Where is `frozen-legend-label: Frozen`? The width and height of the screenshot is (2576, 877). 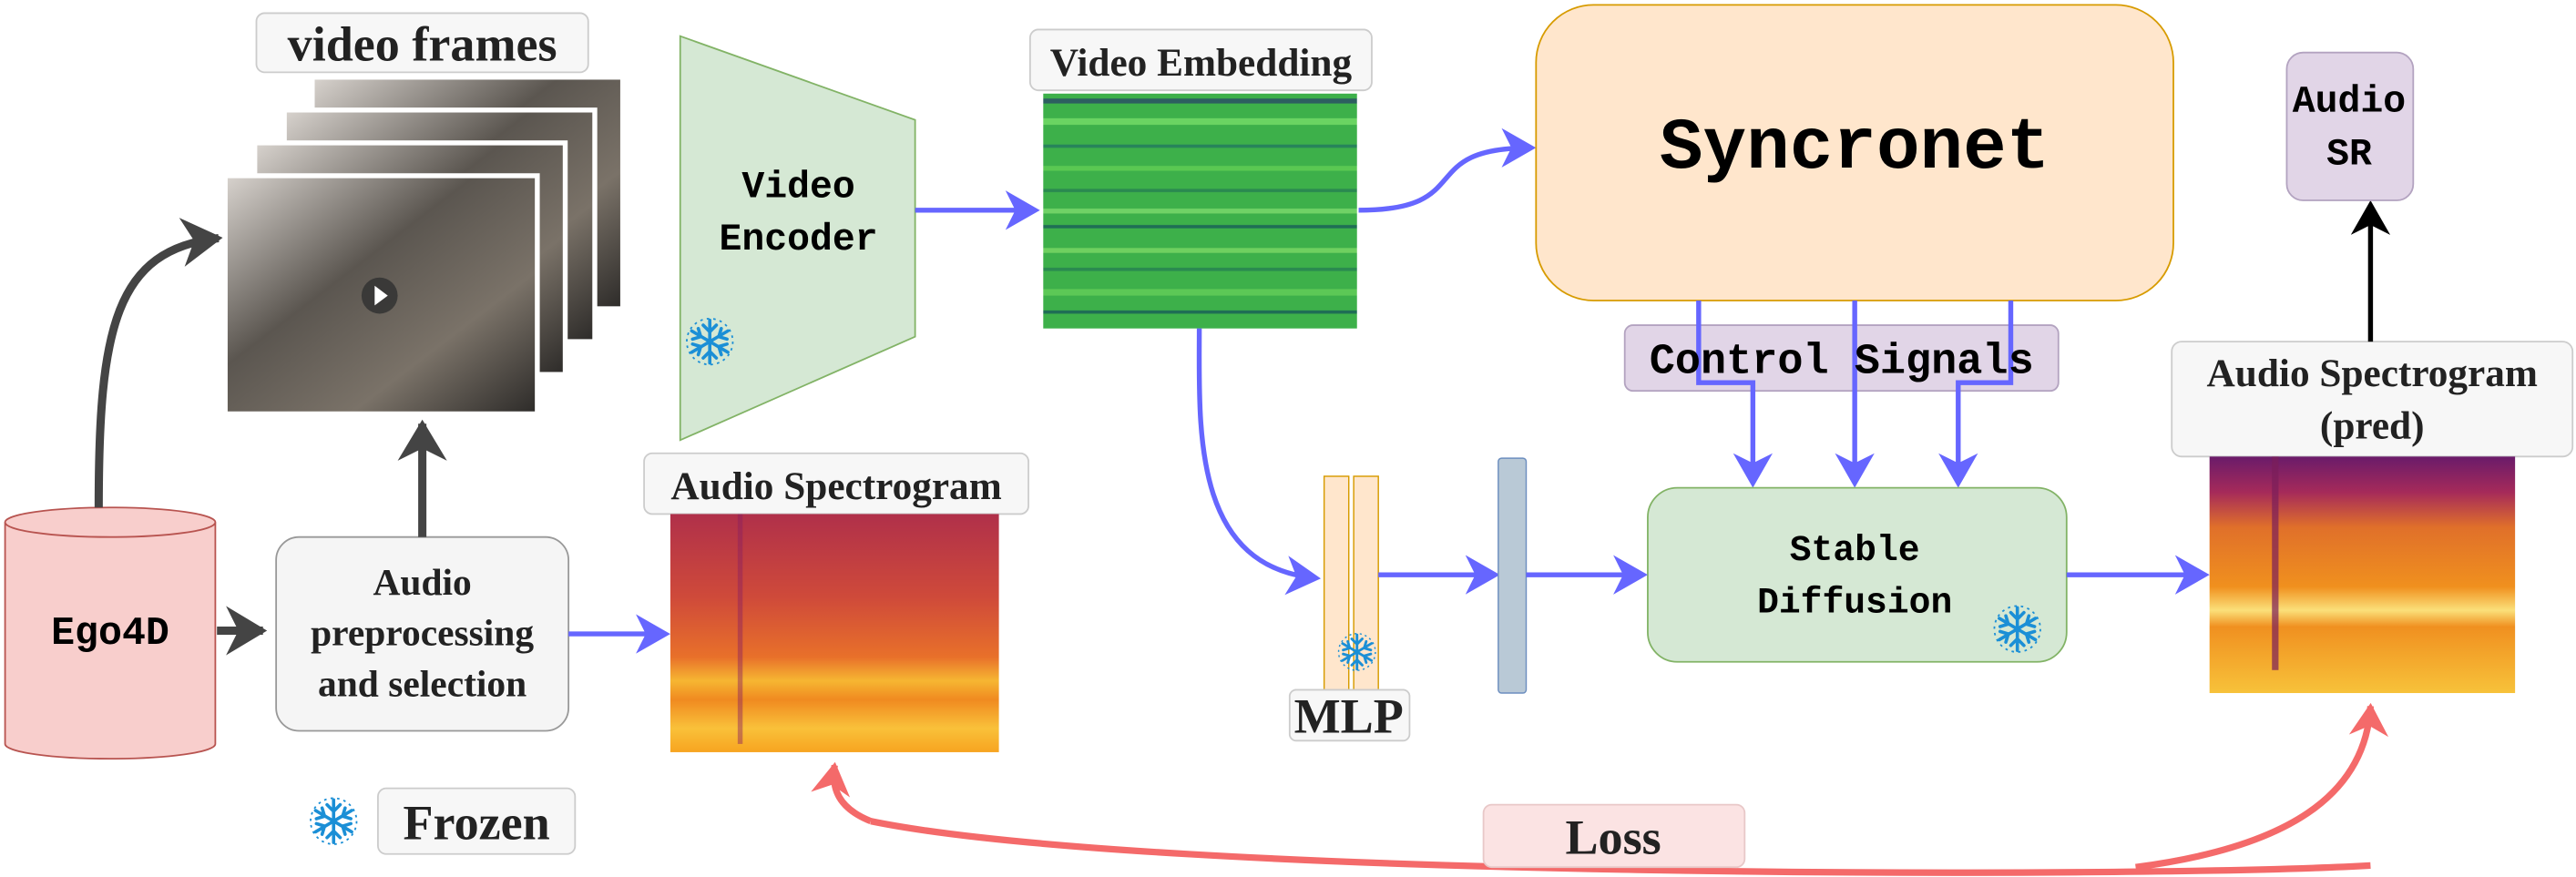
frozen-legend-label: Frozen is located at coordinates (477, 823).